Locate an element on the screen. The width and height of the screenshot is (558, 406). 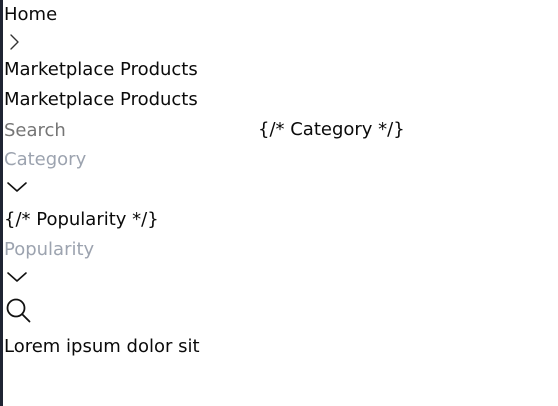
search-icon is located at coordinates (18, 310).